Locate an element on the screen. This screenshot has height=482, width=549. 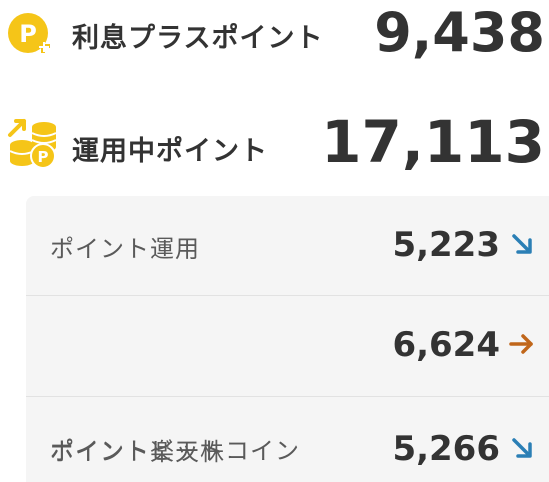
interest-points-value: 9,438 is located at coordinates (459, 32).